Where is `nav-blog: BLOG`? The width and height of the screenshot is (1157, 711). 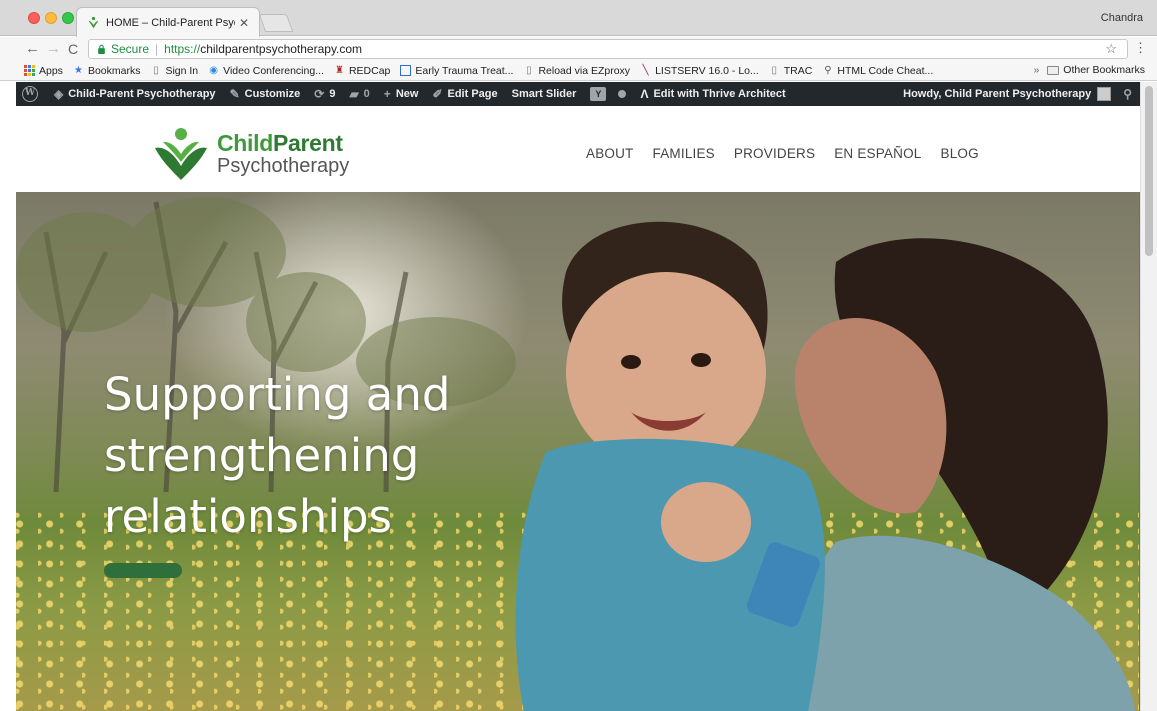 nav-blog: BLOG is located at coordinates (960, 153).